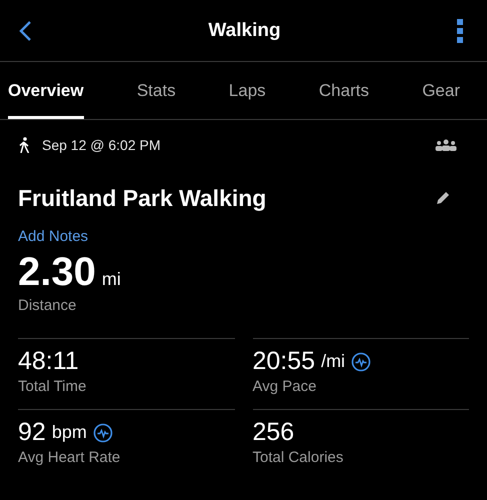 This screenshot has height=500, width=487. I want to click on more-menu-button, so click(459, 30).